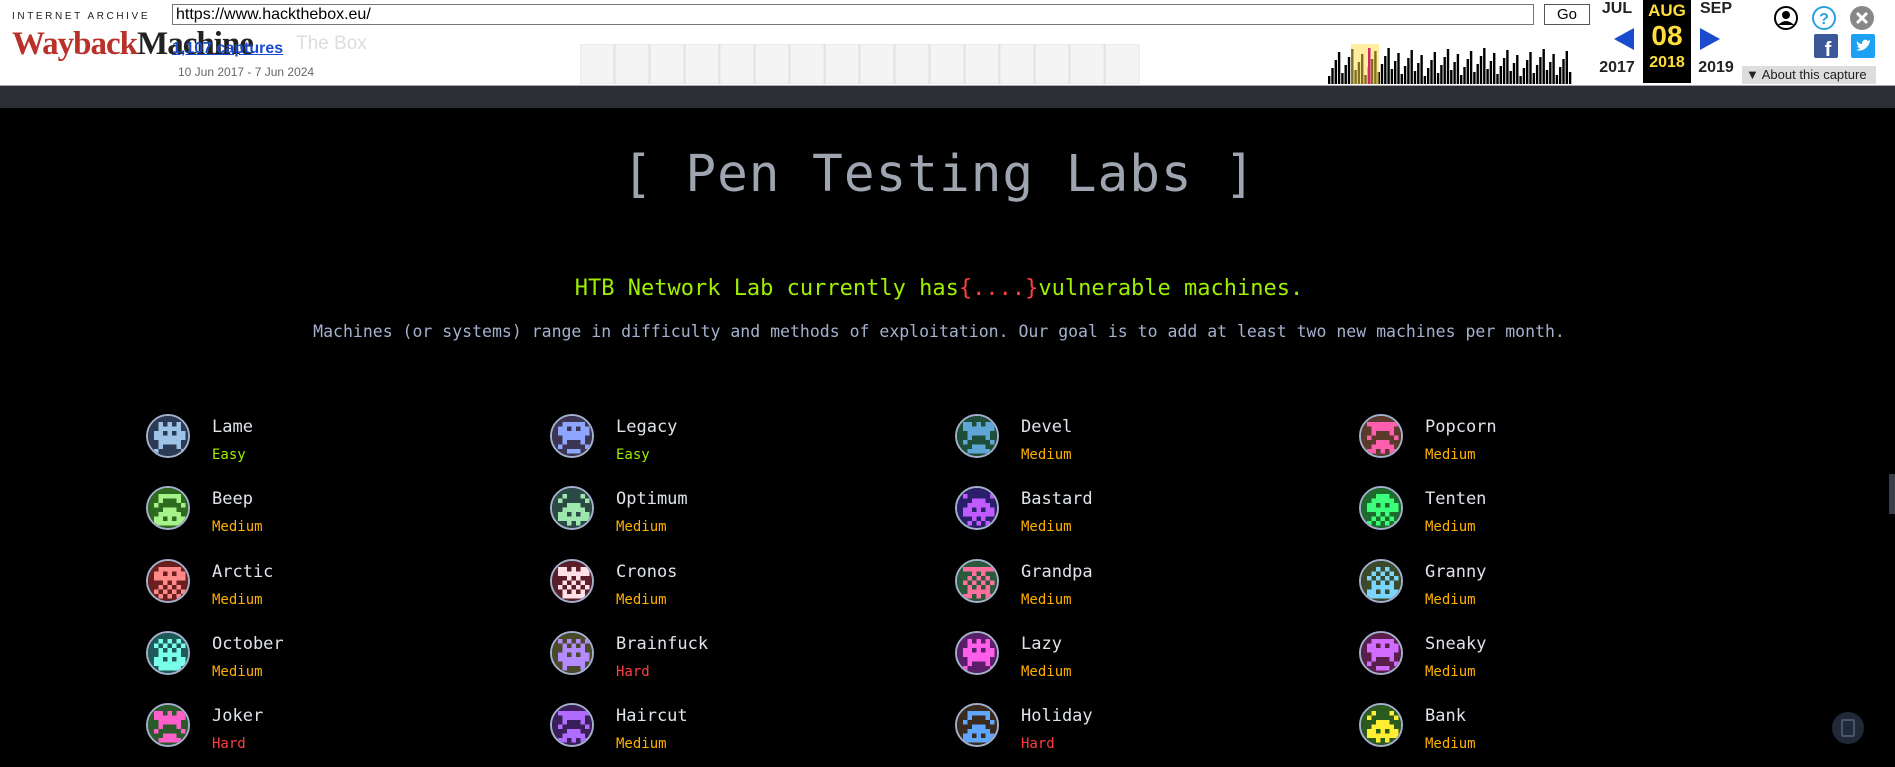 The width and height of the screenshot is (1895, 767). Describe the element at coordinates (1710, 39) in the screenshot. I see `next-capture-arrow-icon` at that location.